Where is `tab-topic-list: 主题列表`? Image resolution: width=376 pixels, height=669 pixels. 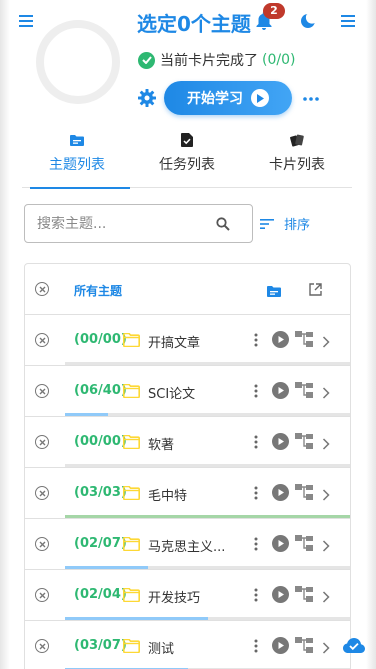 tab-topic-list: 主题列表 is located at coordinates (77, 158).